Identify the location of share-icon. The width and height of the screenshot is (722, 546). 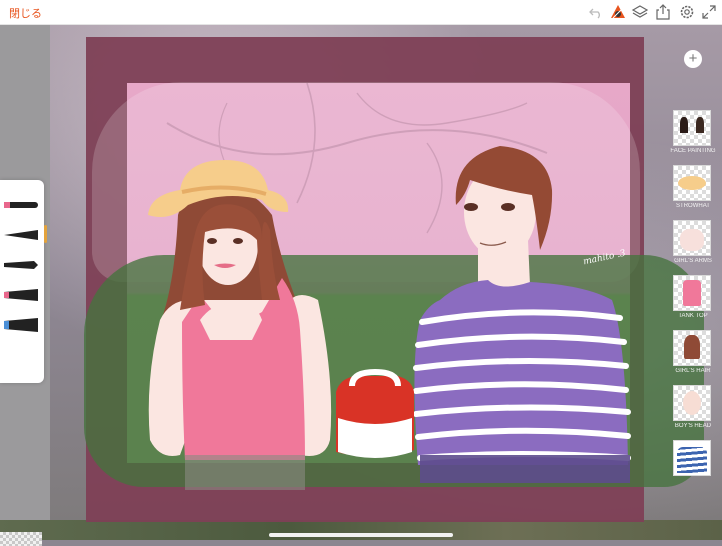
(663, 12).